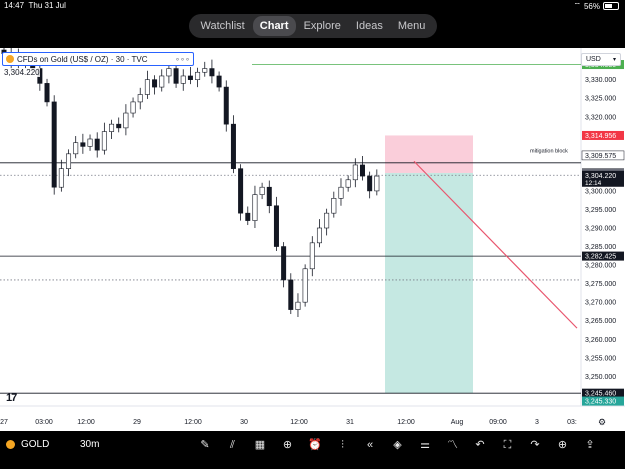 The width and height of the screenshot is (625, 469). I want to click on add-icon: ⊕, so click(288, 445).